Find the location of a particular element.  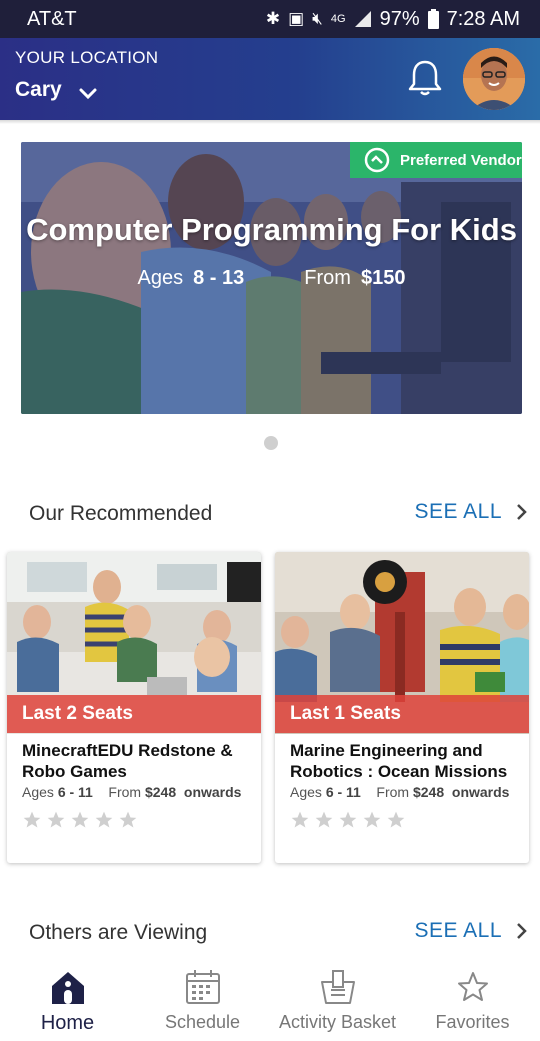

status-bar: AT&T ✱ ▣ 🔇︎ 4G 97% 7:28 AM is located at coordinates (270, 19).